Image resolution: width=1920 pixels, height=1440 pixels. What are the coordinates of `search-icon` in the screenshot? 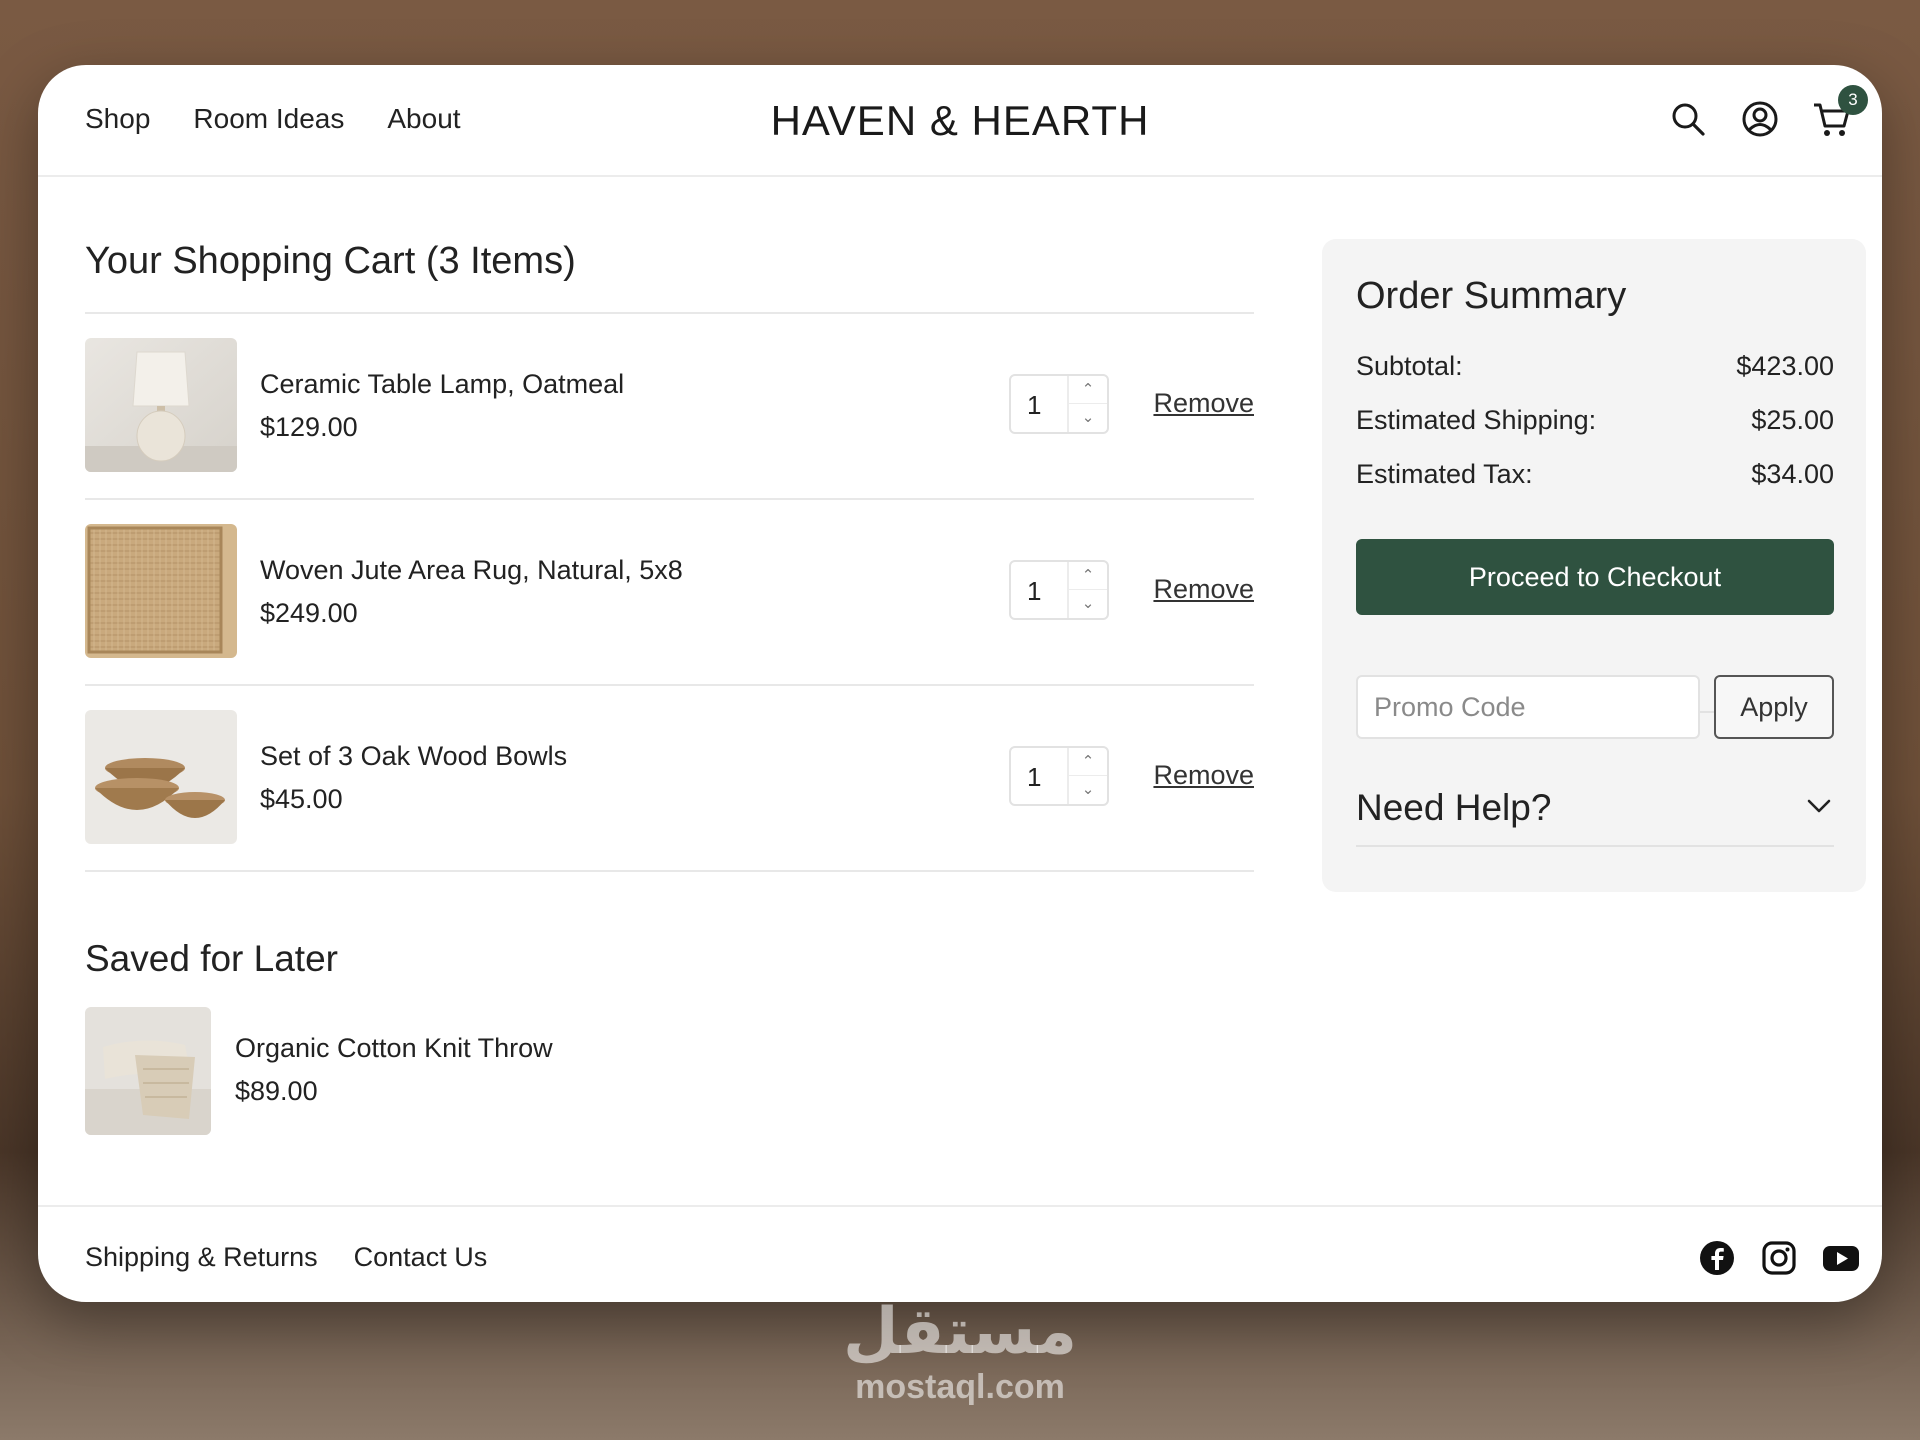 It's located at (1688, 119).